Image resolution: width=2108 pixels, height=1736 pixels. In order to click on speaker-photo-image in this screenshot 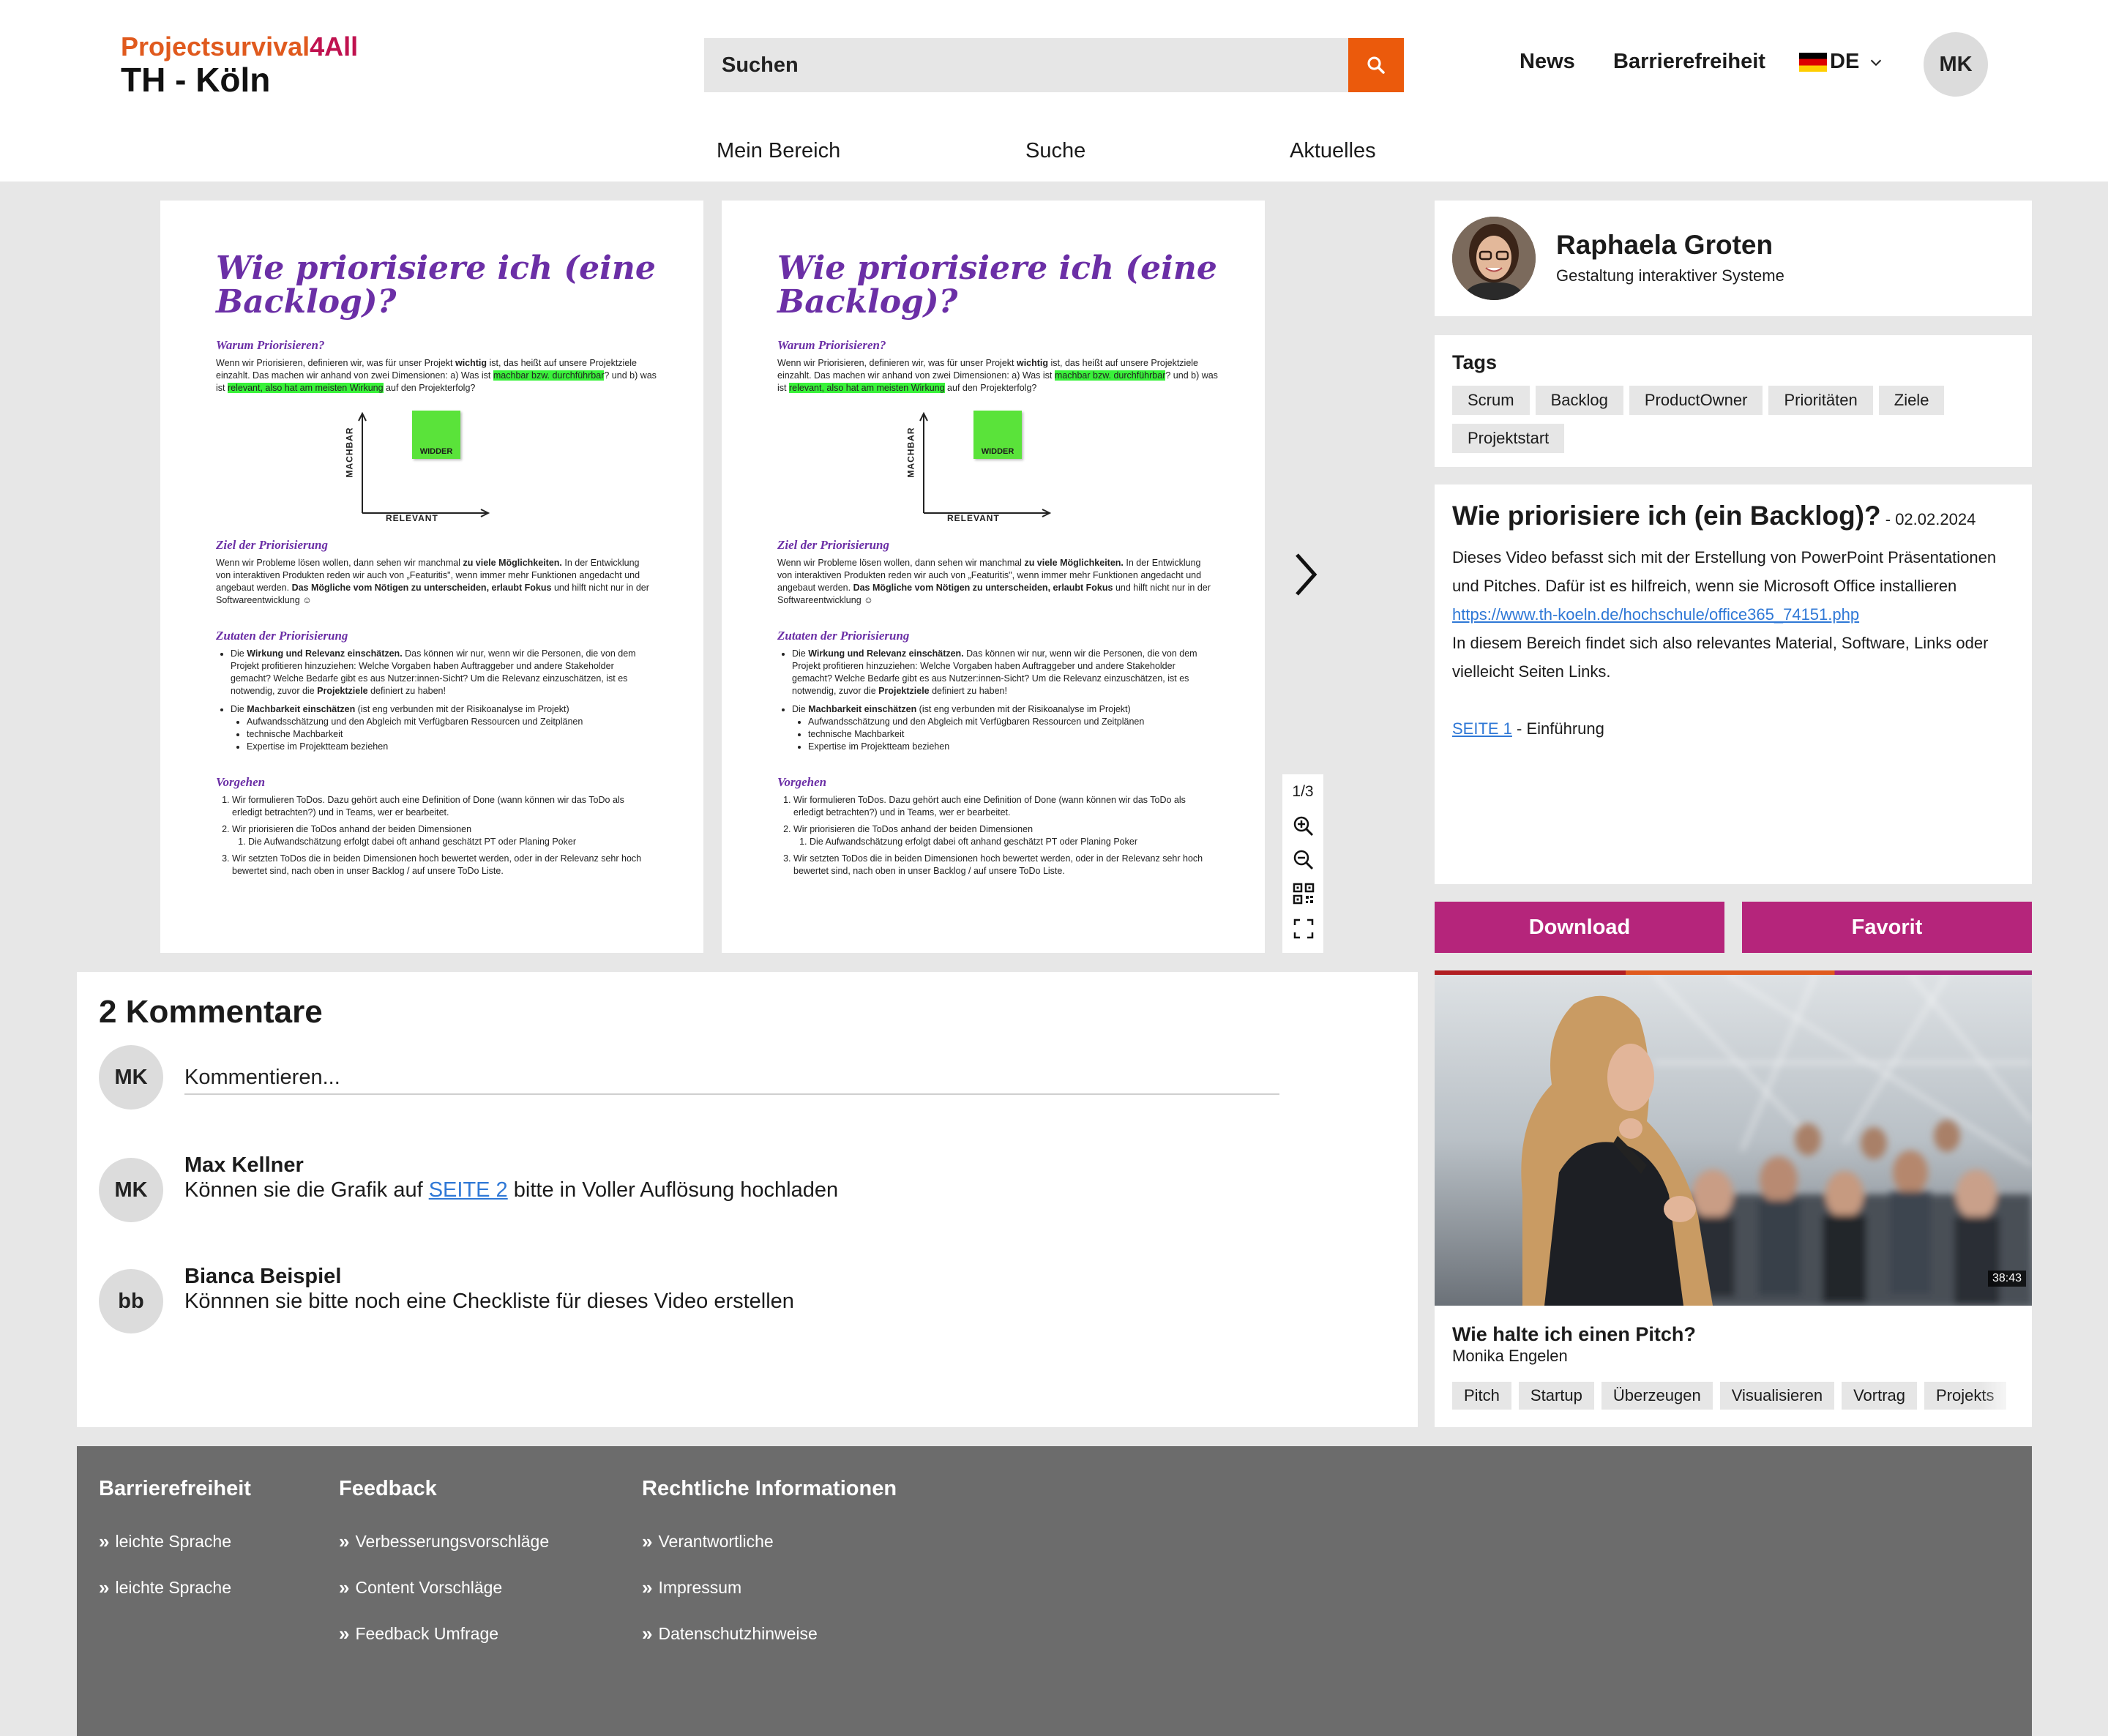, I will do `click(1733, 1140)`.